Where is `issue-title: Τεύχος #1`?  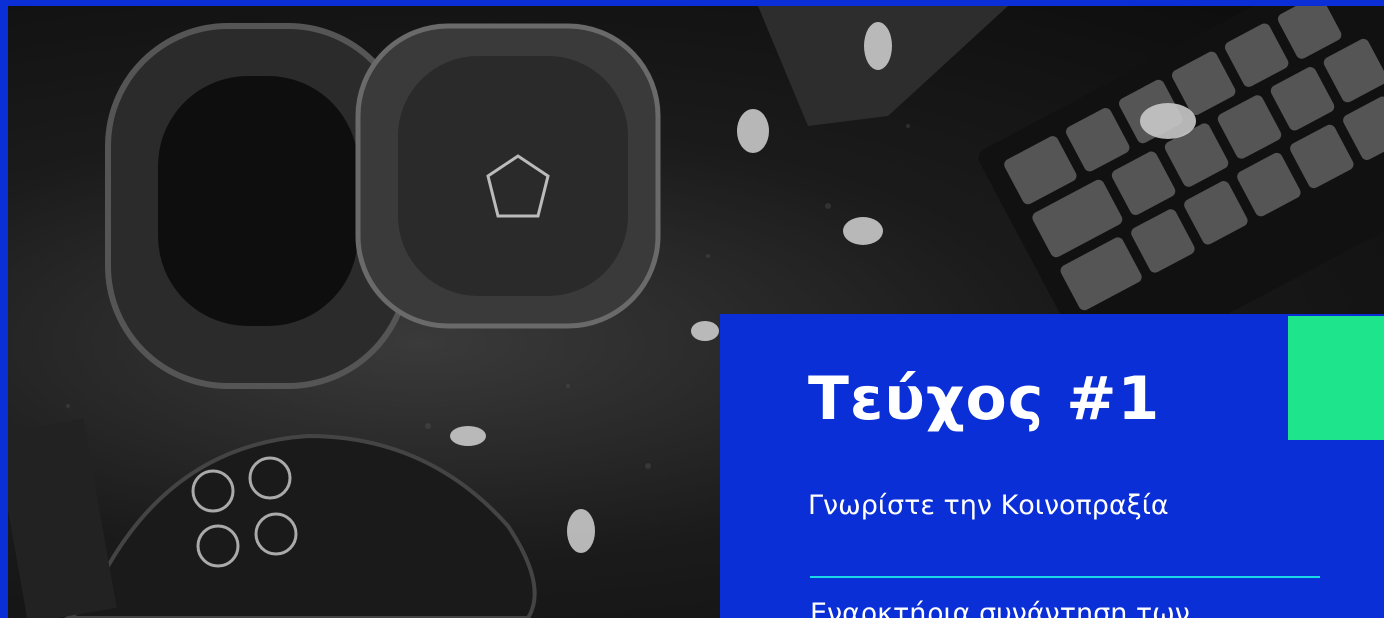
issue-title: Τεύχος #1 is located at coordinates (984, 399).